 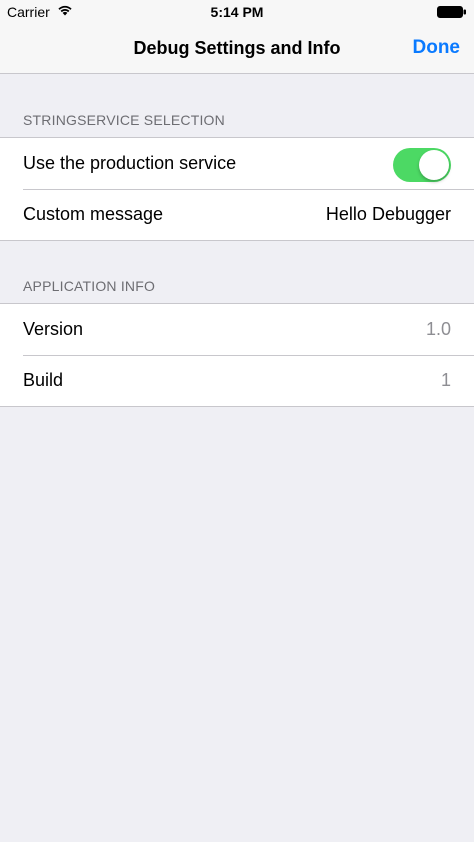 I want to click on done-button: Done, so click(x=437, y=48).